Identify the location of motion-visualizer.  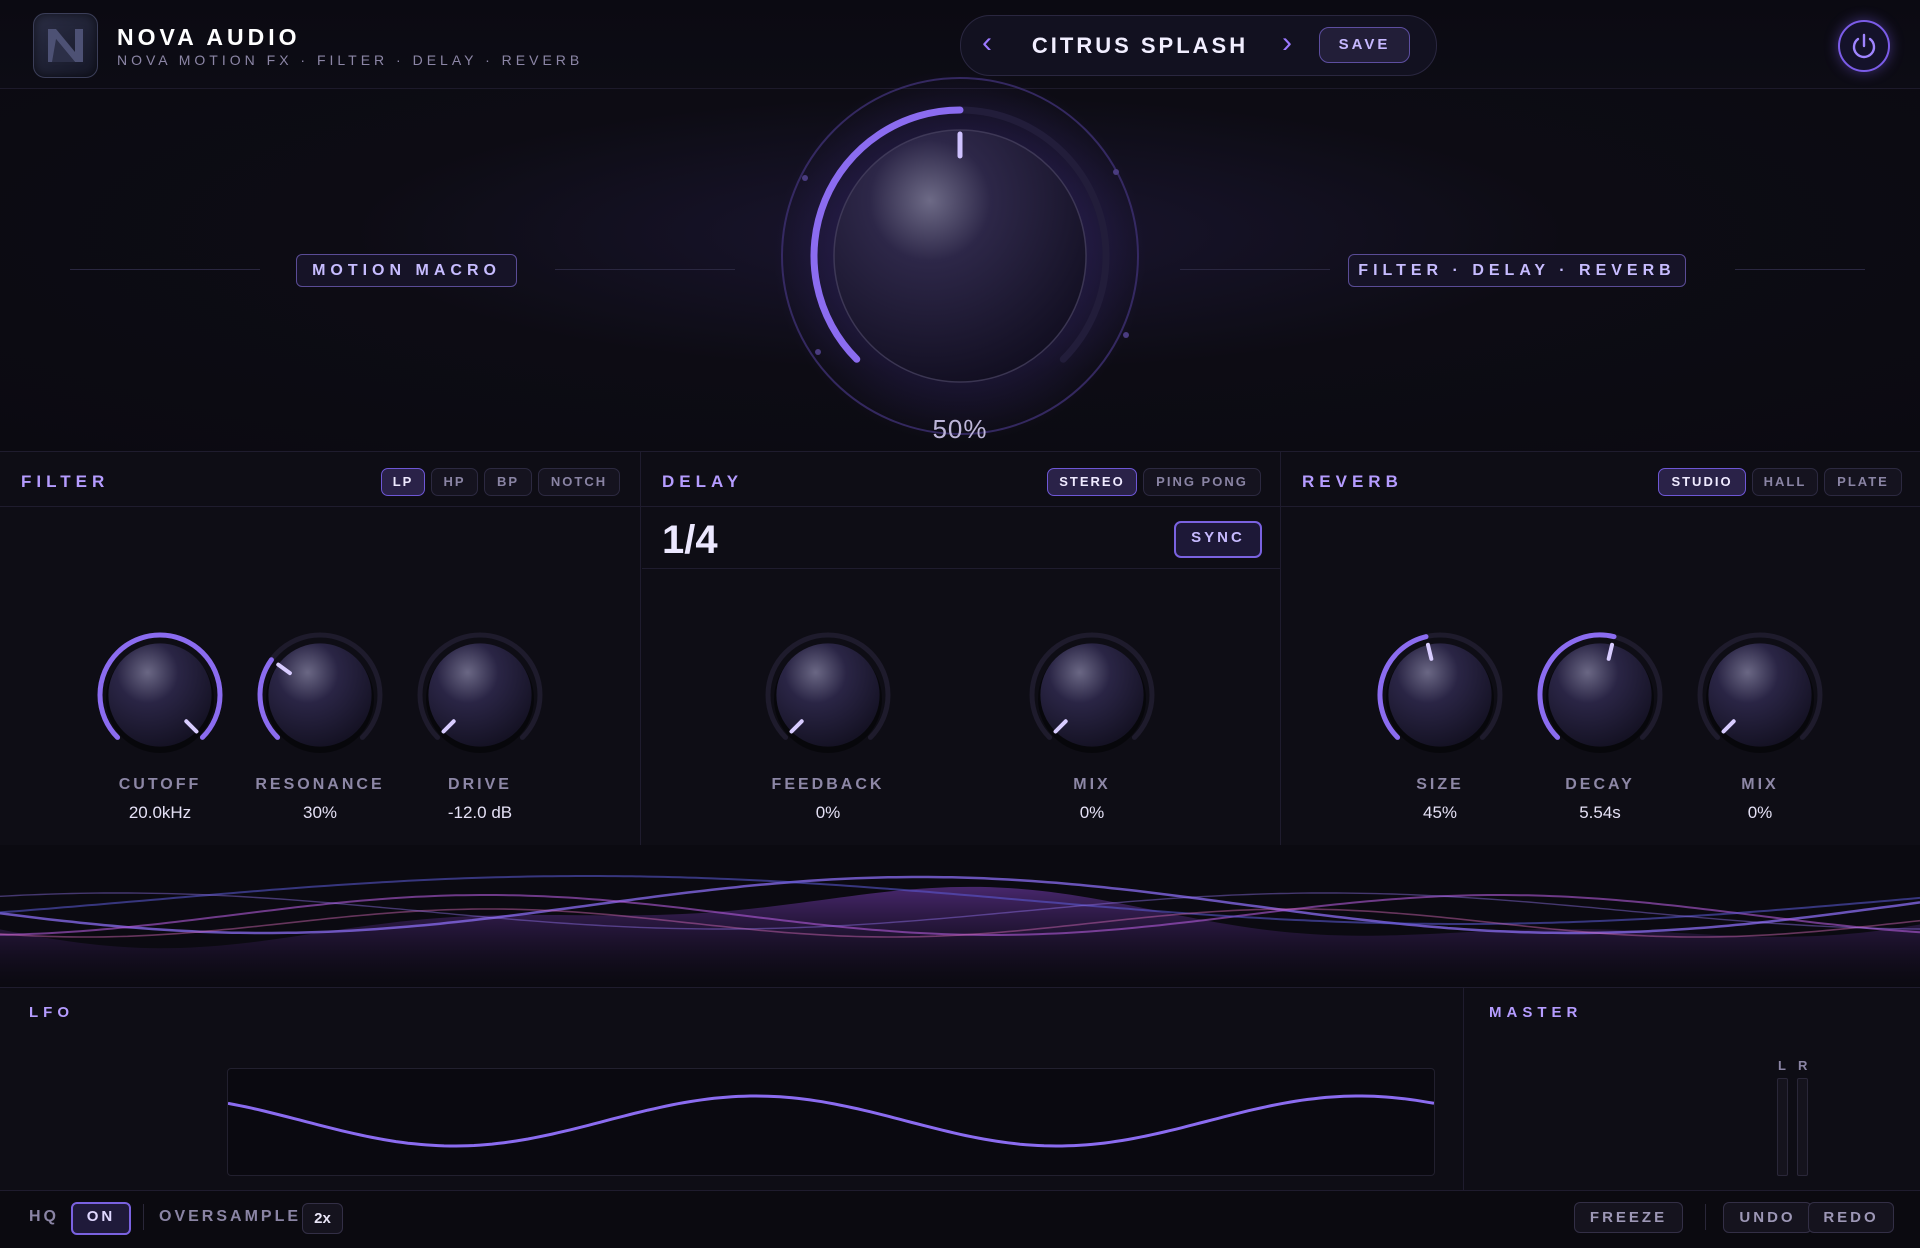
(960, 916).